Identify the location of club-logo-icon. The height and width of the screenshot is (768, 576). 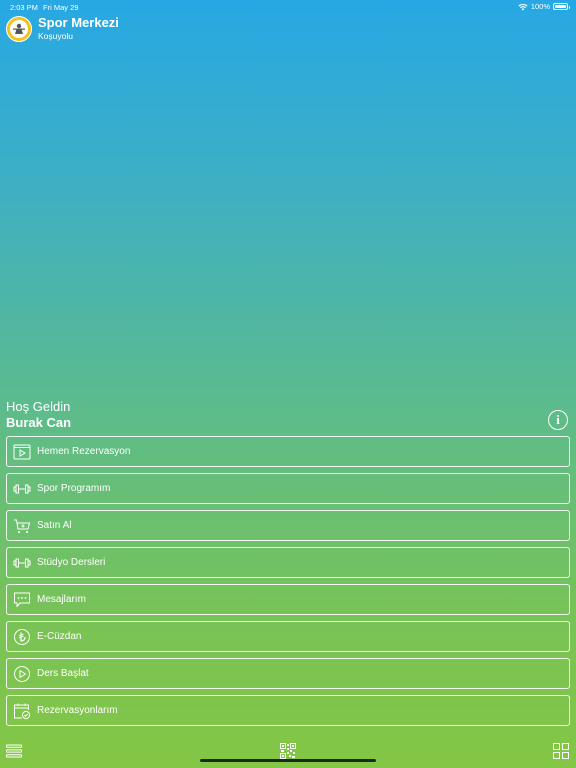
(19, 29).